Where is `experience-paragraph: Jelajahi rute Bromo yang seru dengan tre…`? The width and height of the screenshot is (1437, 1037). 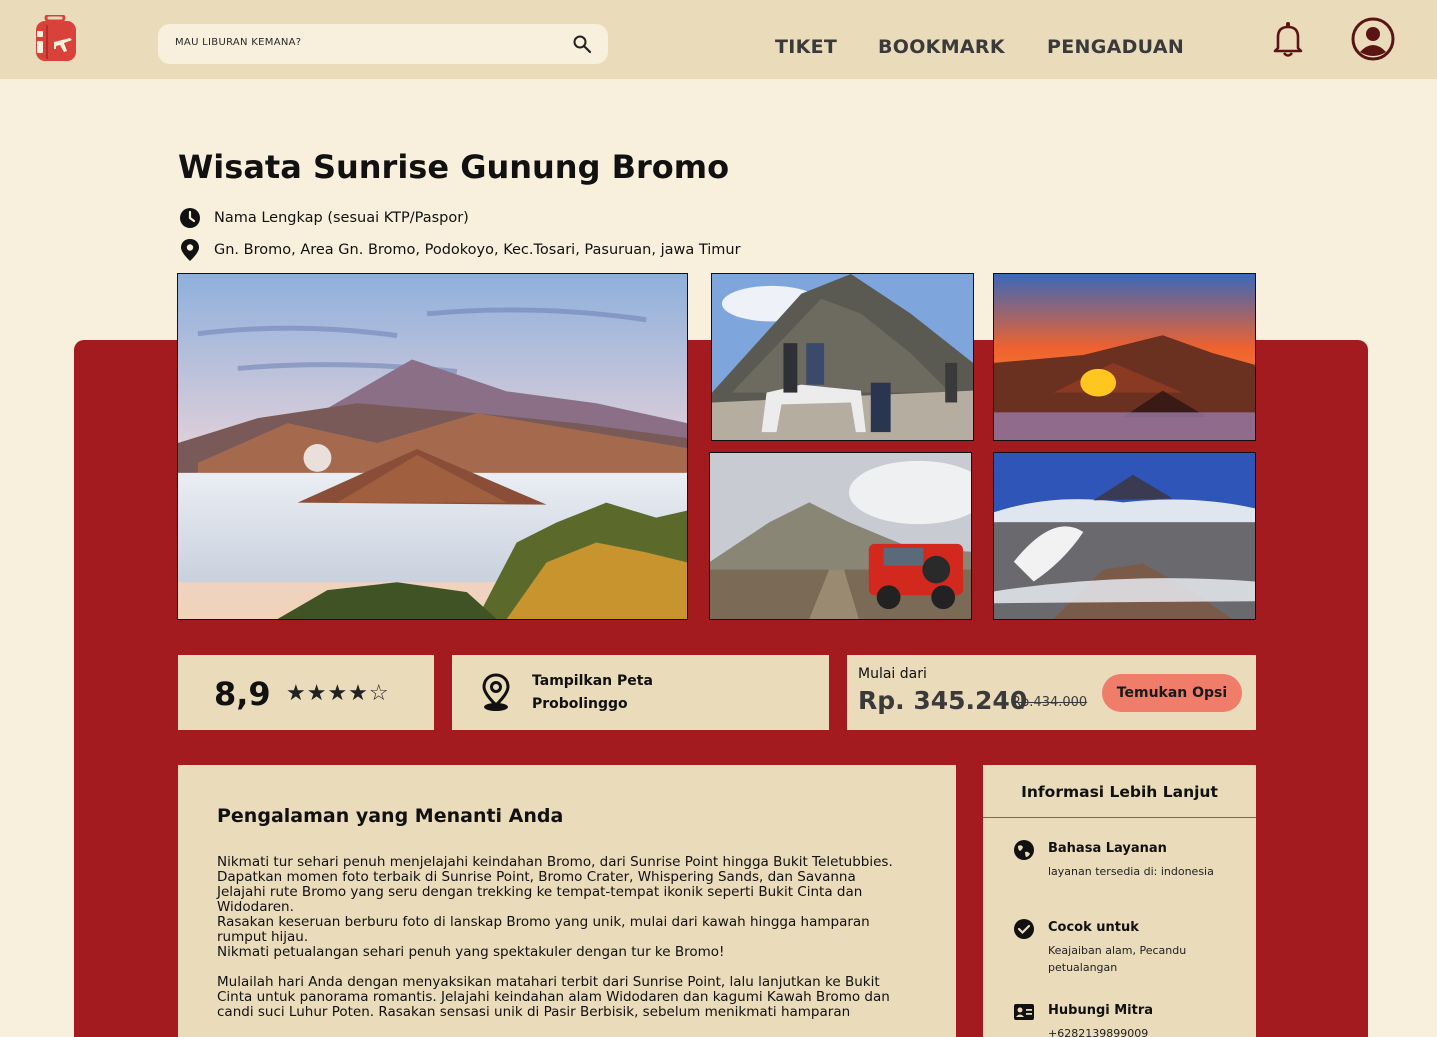 experience-paragraph: Jelajahi rute Bromo yang seru dengan tre… is located at coordinates (540, 899).